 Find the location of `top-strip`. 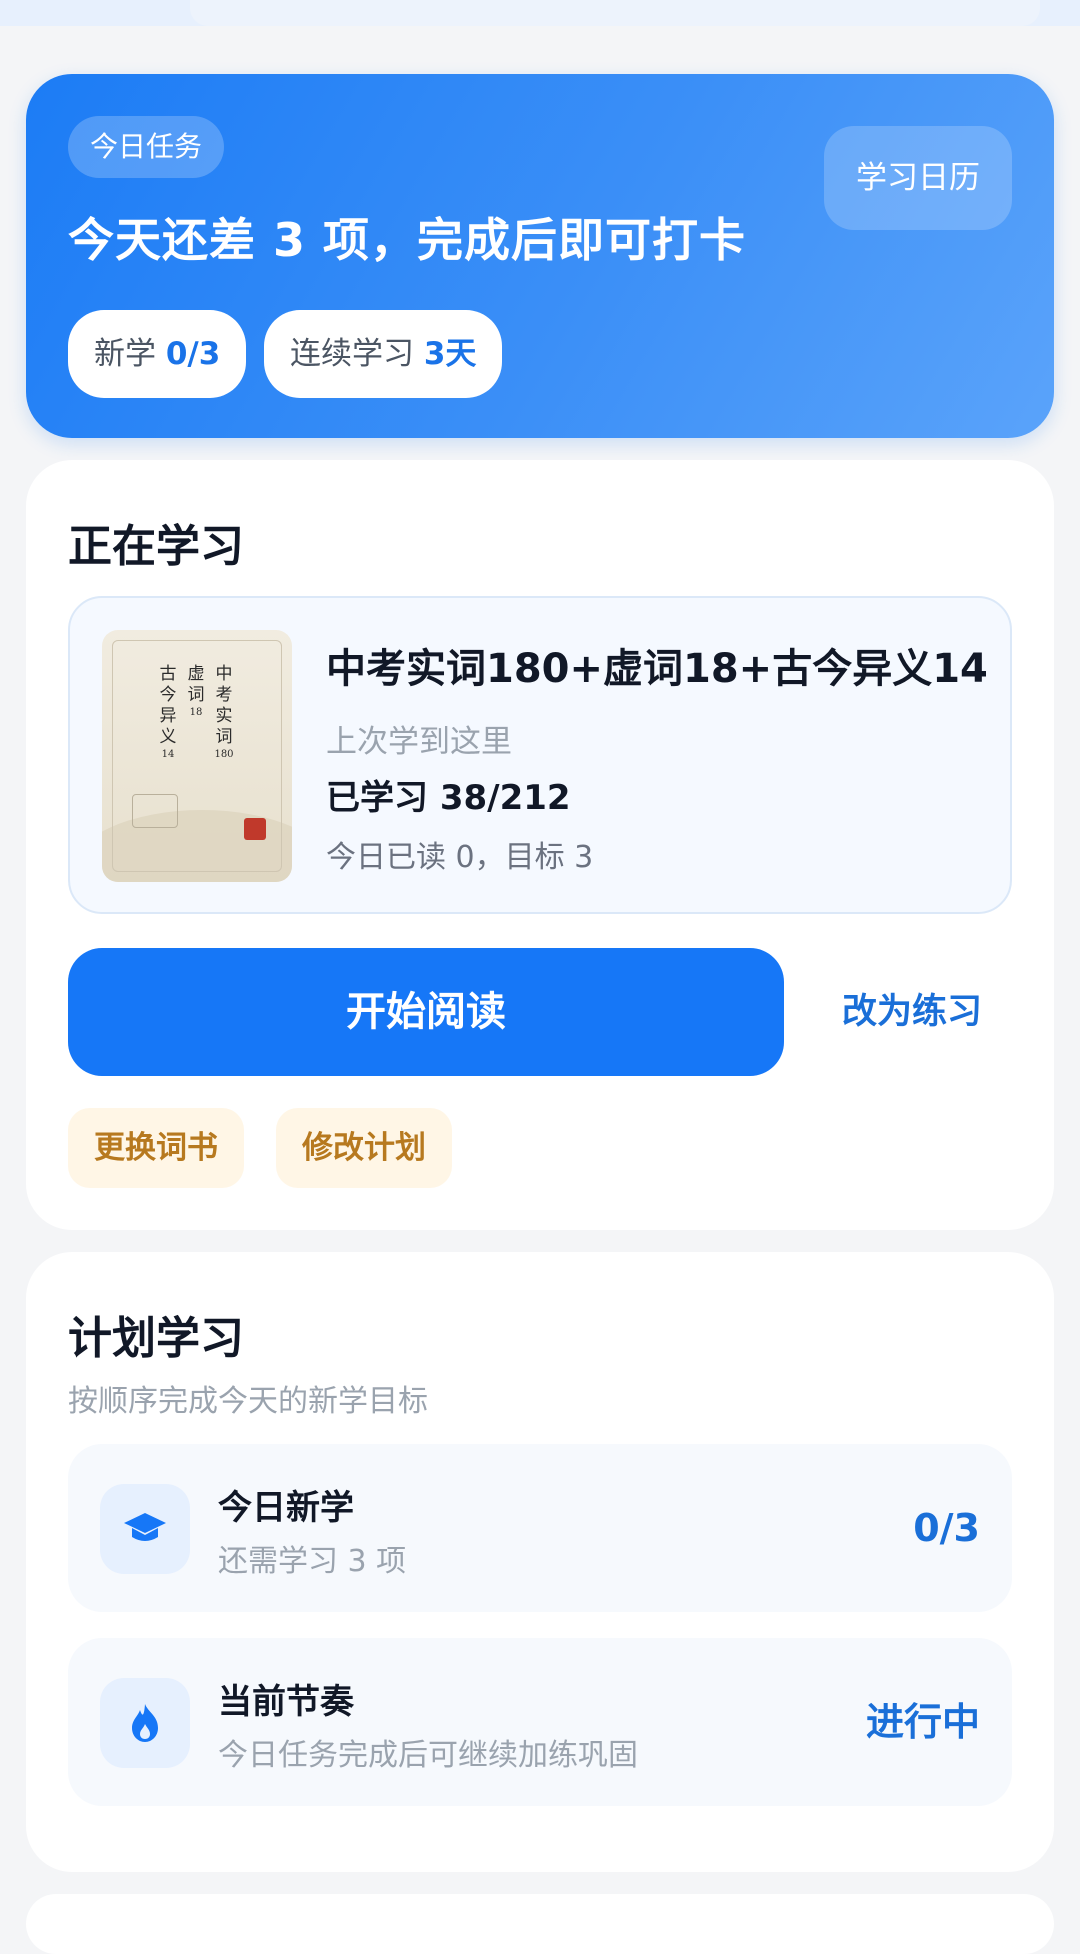

top-strip is located at coordinates (540, 13).